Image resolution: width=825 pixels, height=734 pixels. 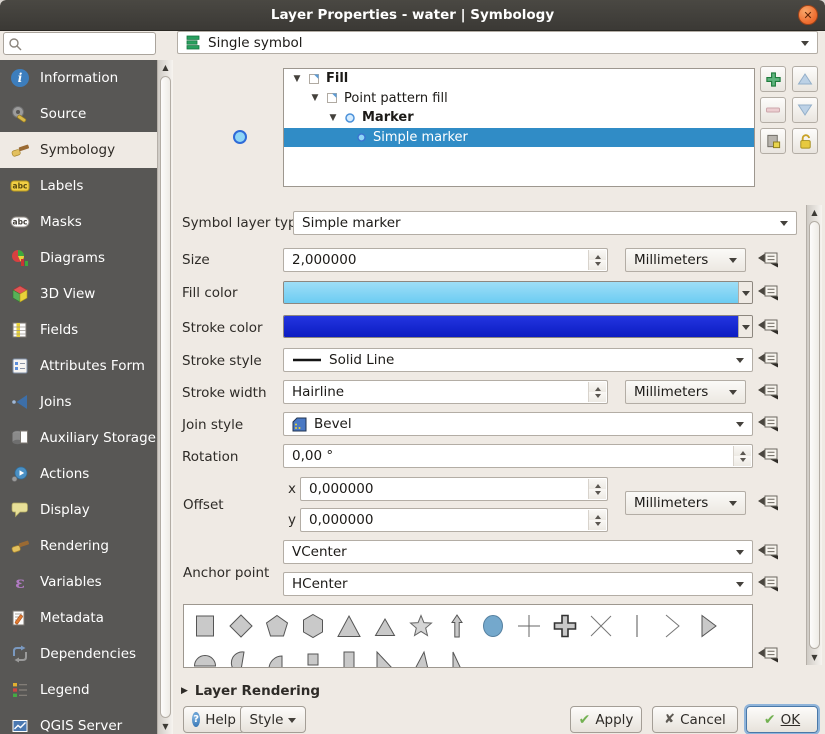 I want to click on offset-data-defined-button, so click(x=768, y=503).